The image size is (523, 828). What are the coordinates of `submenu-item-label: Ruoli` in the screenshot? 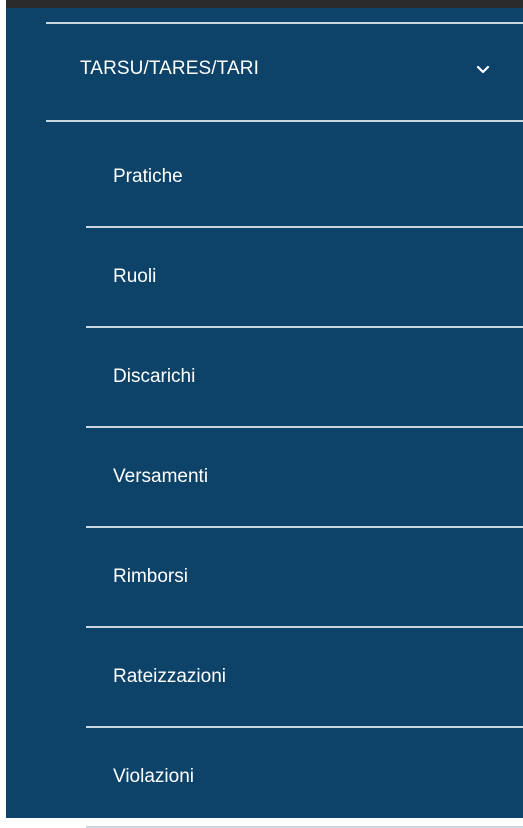 It's located at (135, 276).